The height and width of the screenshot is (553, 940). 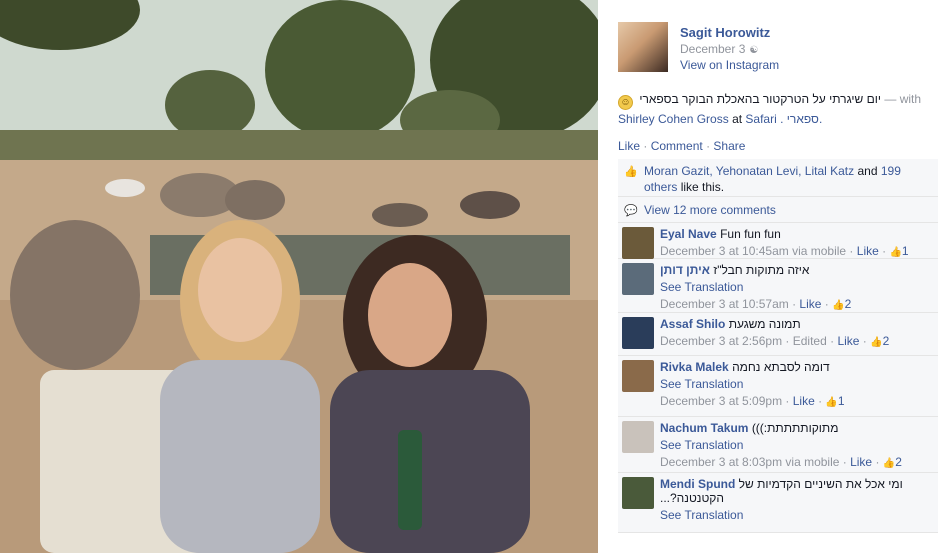 I want to click on comment-text: תמונה משגעת, so click(x=764, y=324).